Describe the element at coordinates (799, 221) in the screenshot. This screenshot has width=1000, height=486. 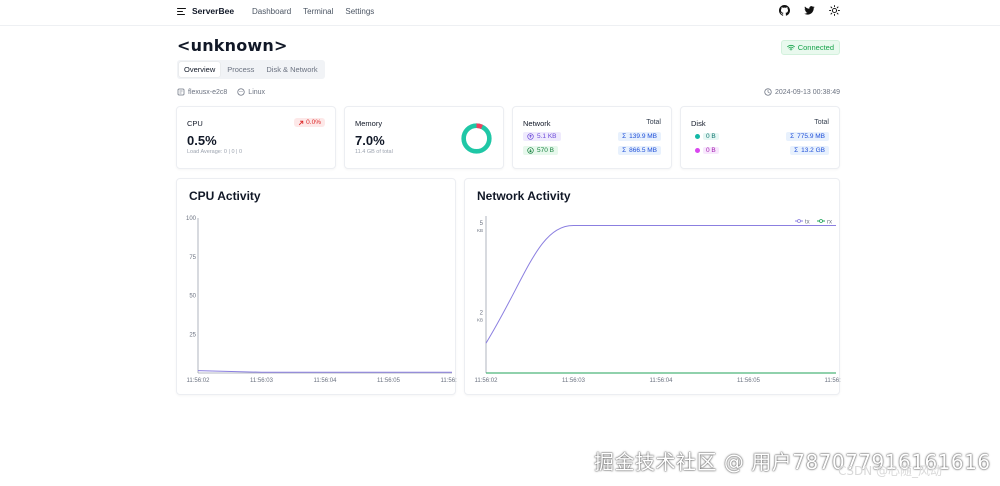
I see `legend-marker-tx` at that location.